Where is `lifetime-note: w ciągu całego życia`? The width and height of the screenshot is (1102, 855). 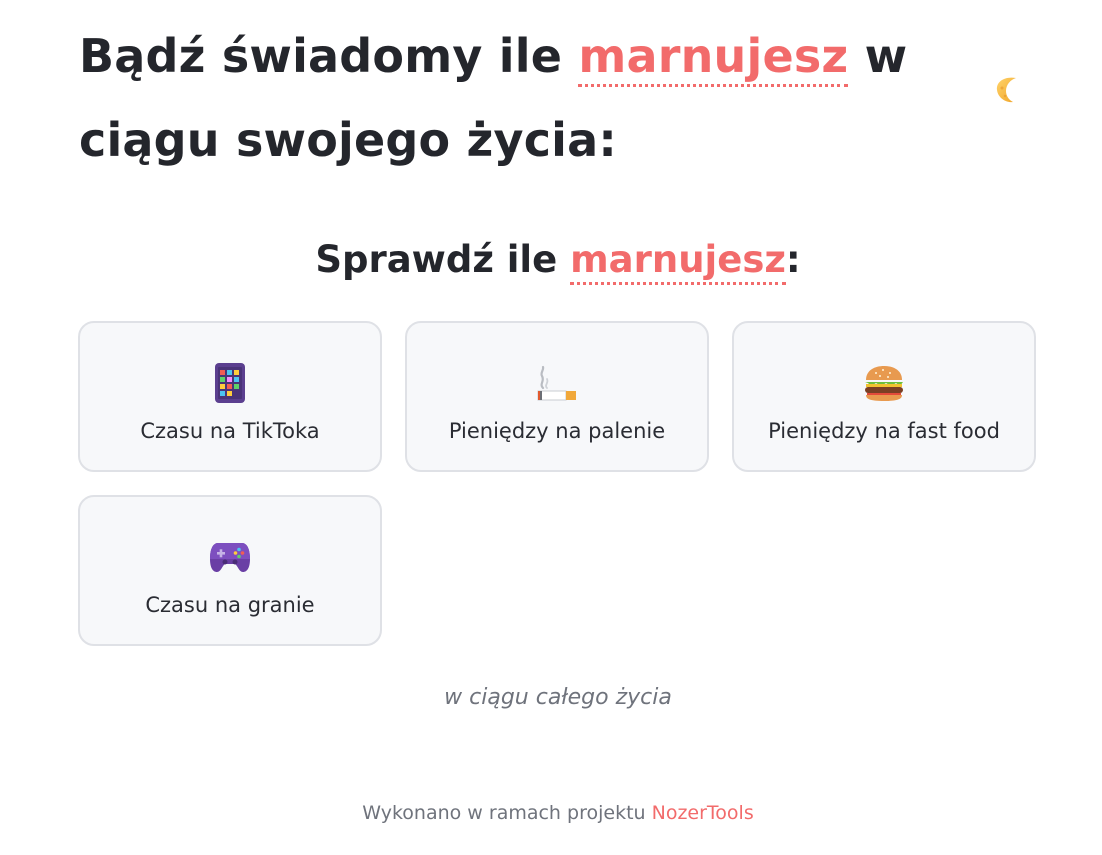 lifetime-note: w ciągu całego życia is located at coordinates (558, 697).